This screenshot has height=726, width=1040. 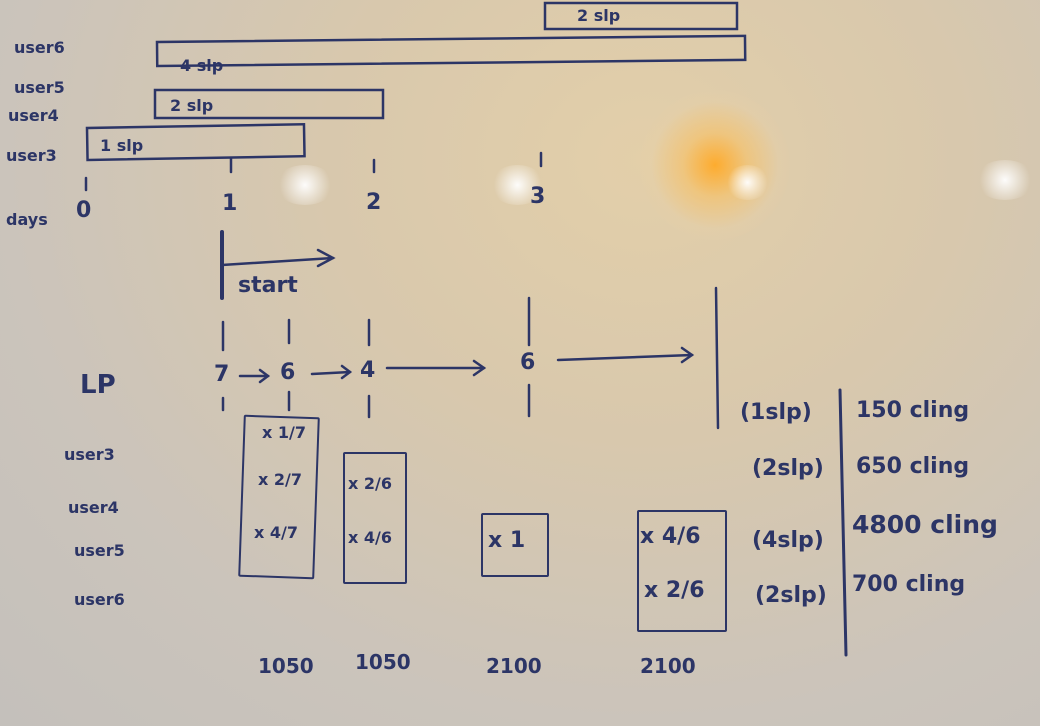 What do you see at coordinates (33, 115) in the screenshot?
I see `timeline-user4-label: user4` at bounding box center [33, 115].